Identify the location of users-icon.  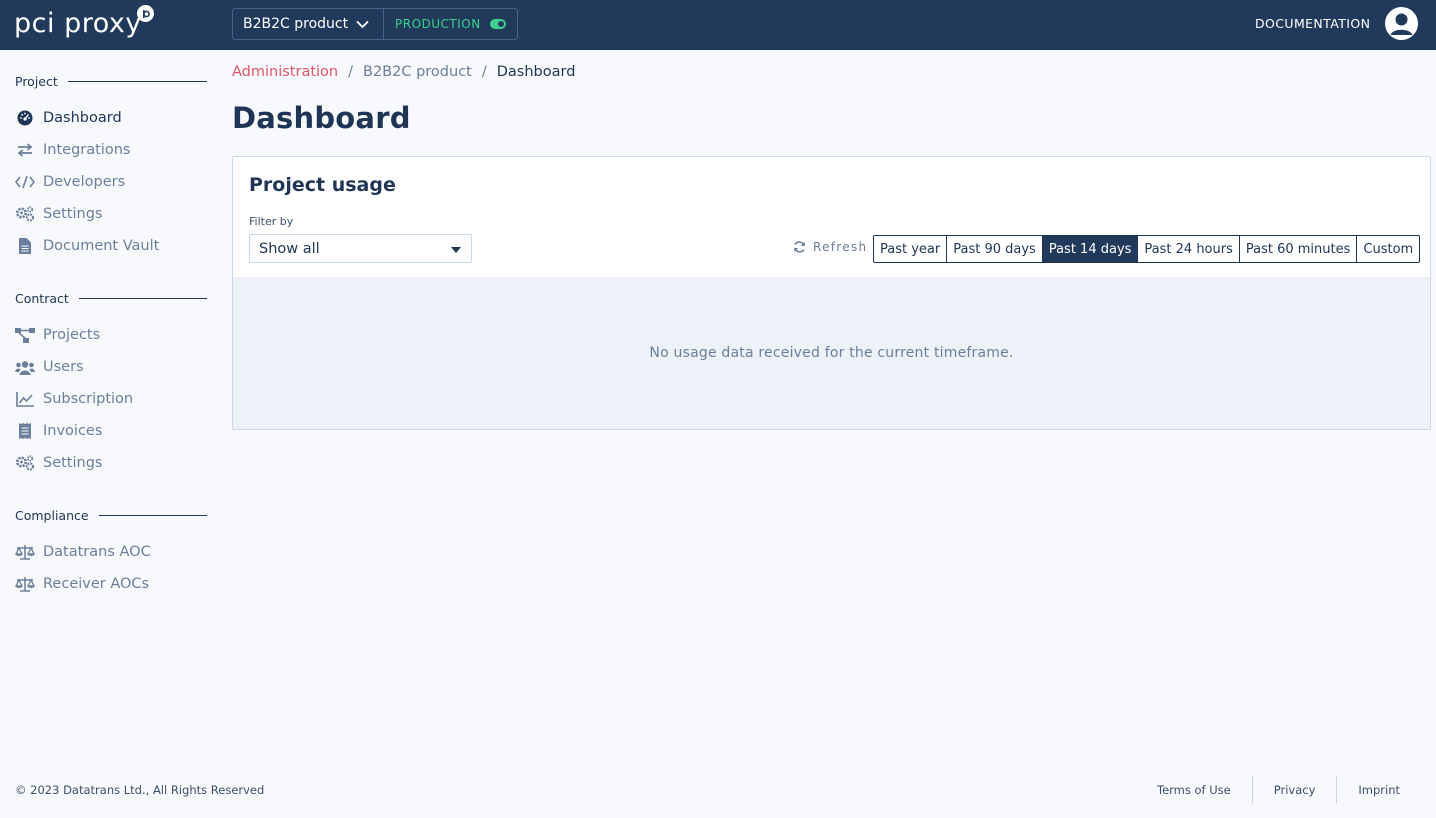
(25, 367).